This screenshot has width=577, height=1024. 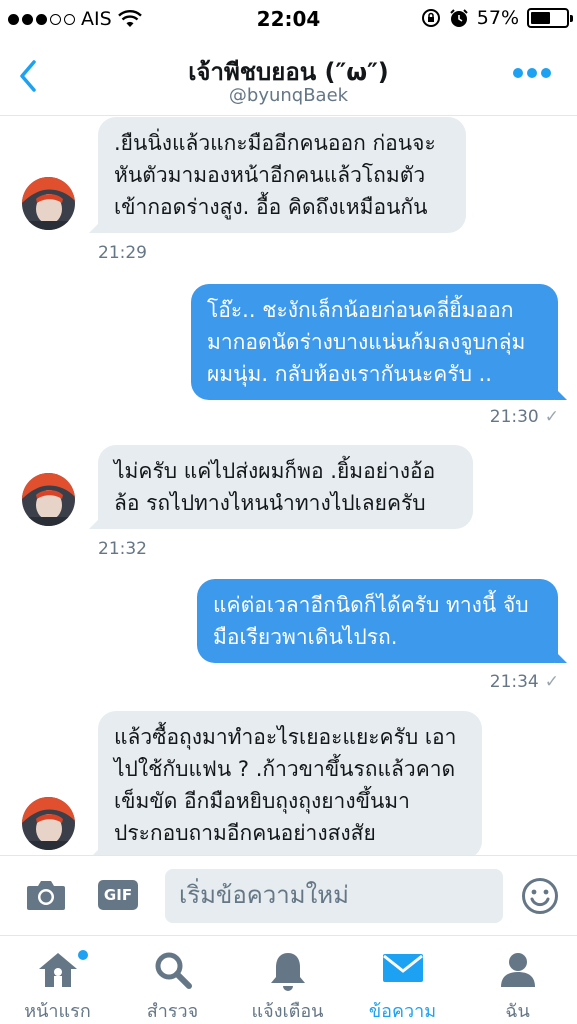 I want to click on tab-label: ข้อความ, so click(x=402, y=1011).